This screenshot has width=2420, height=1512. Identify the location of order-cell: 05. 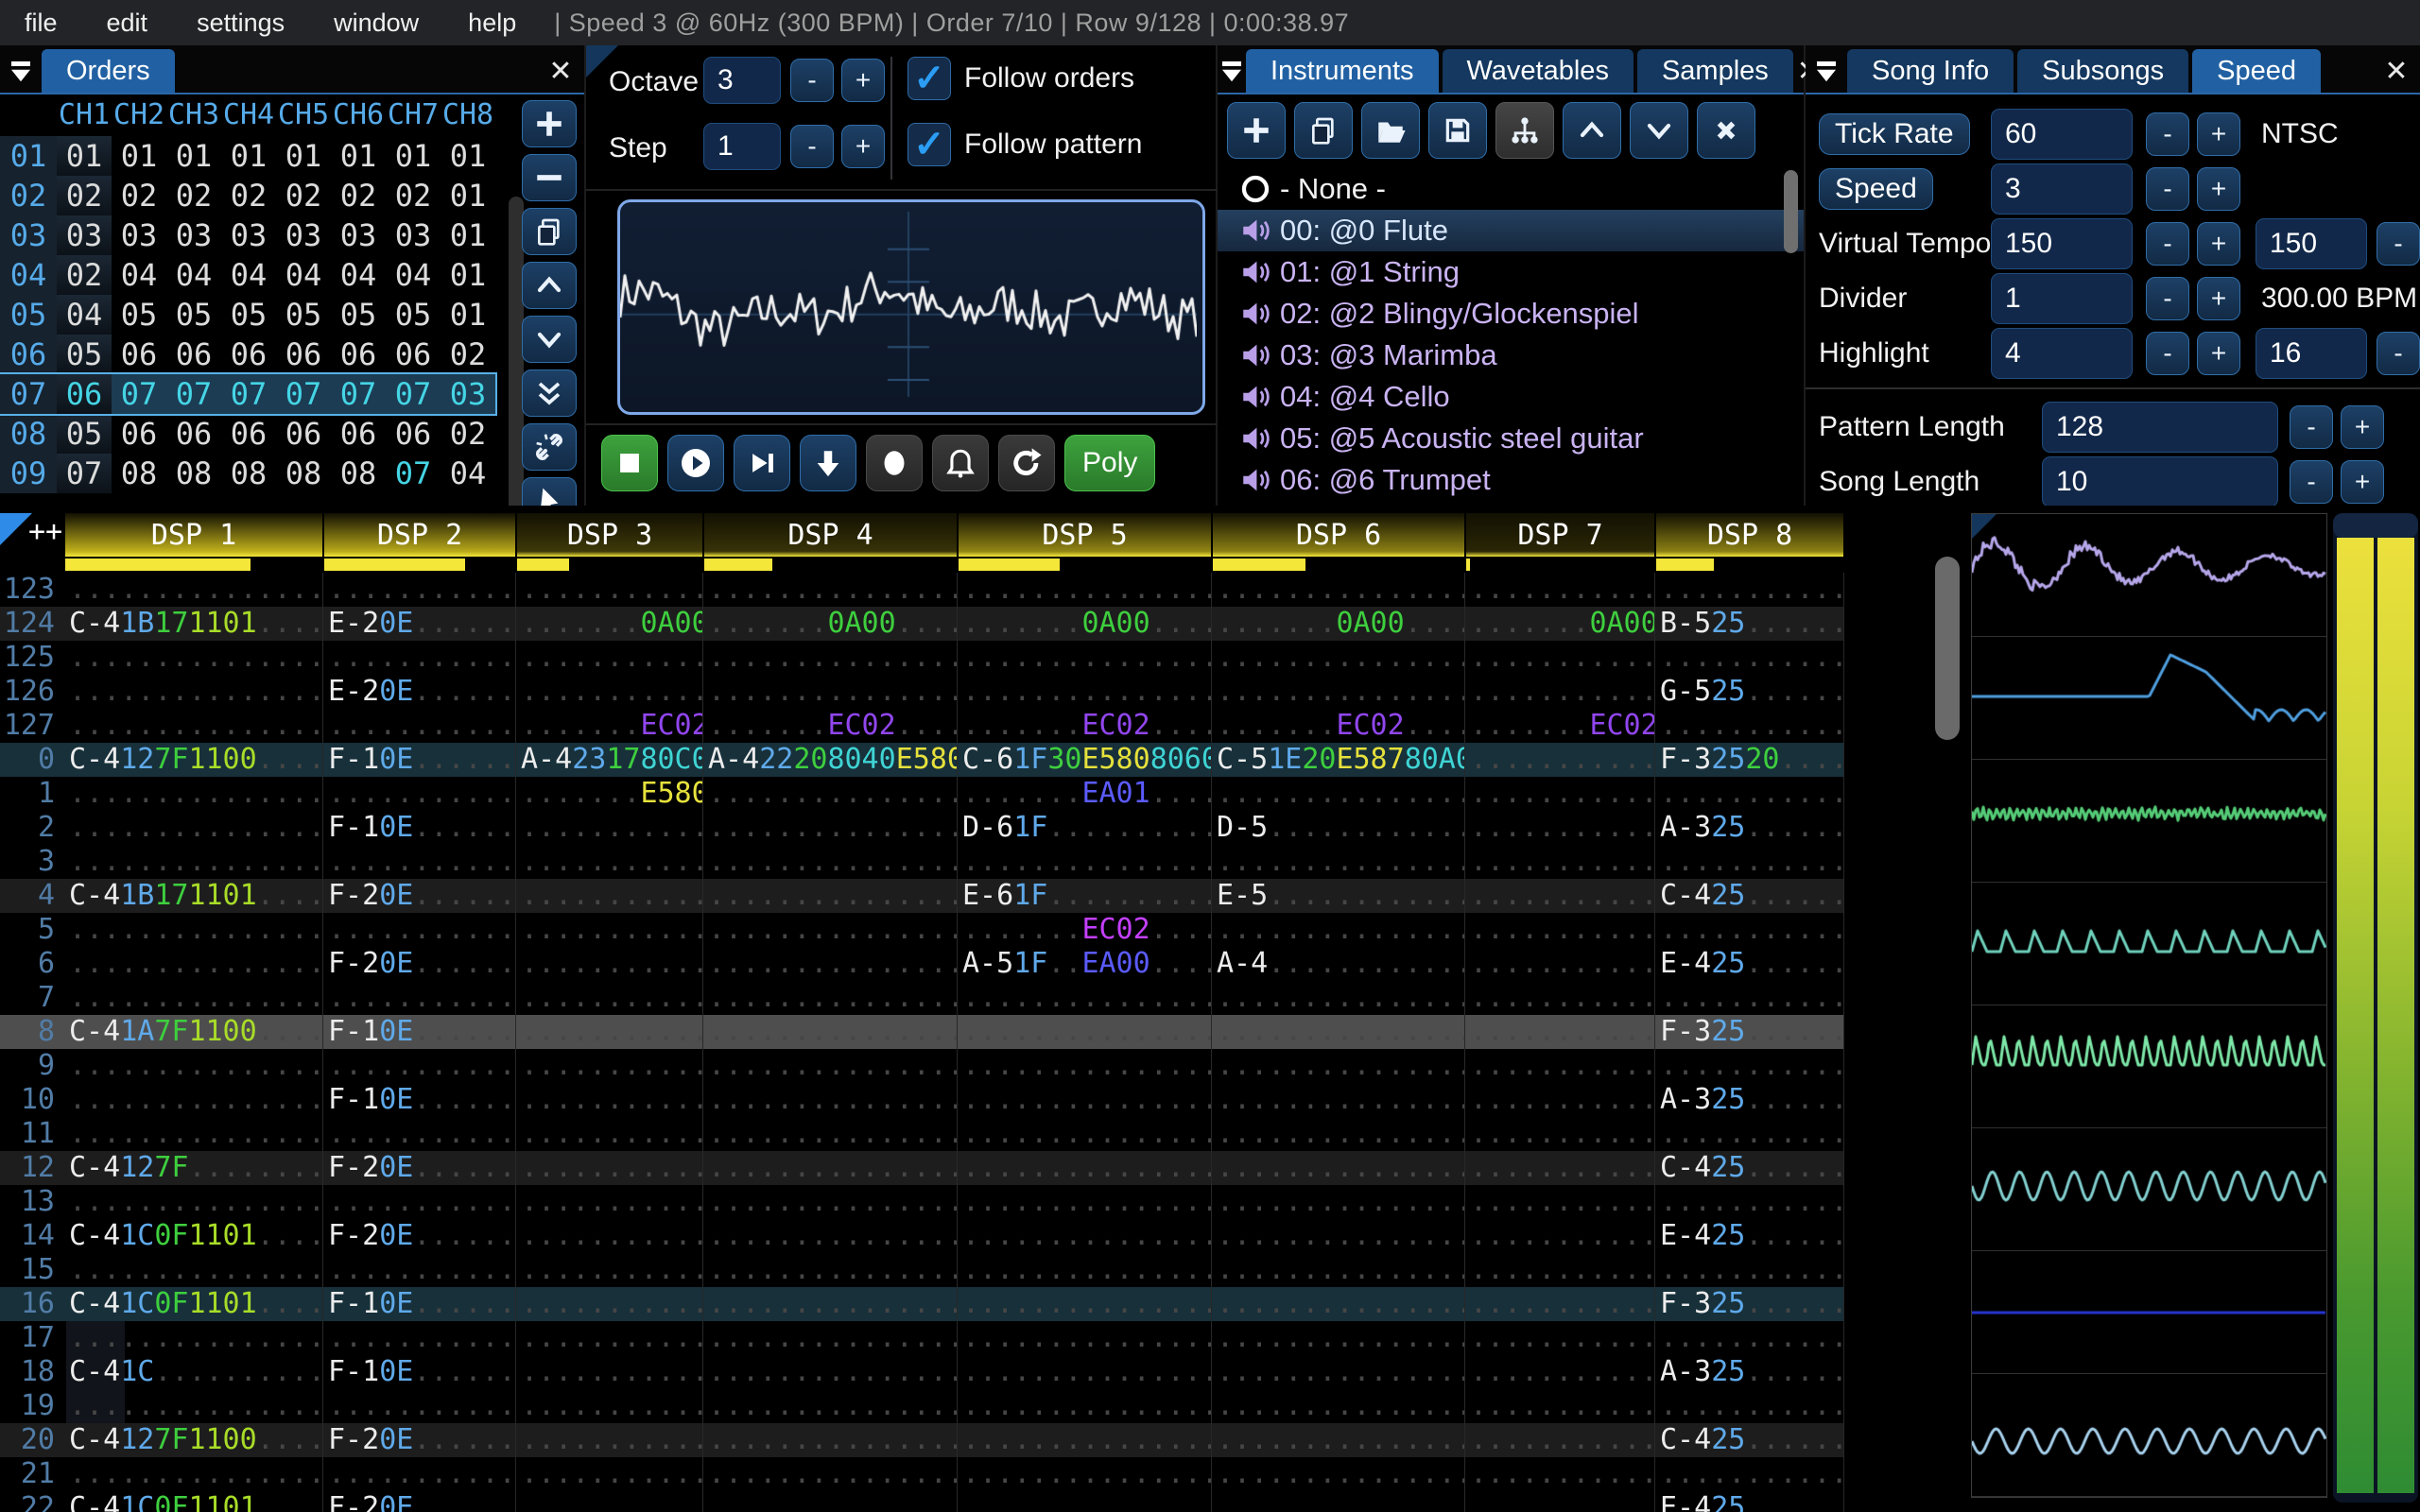
(303, 315).